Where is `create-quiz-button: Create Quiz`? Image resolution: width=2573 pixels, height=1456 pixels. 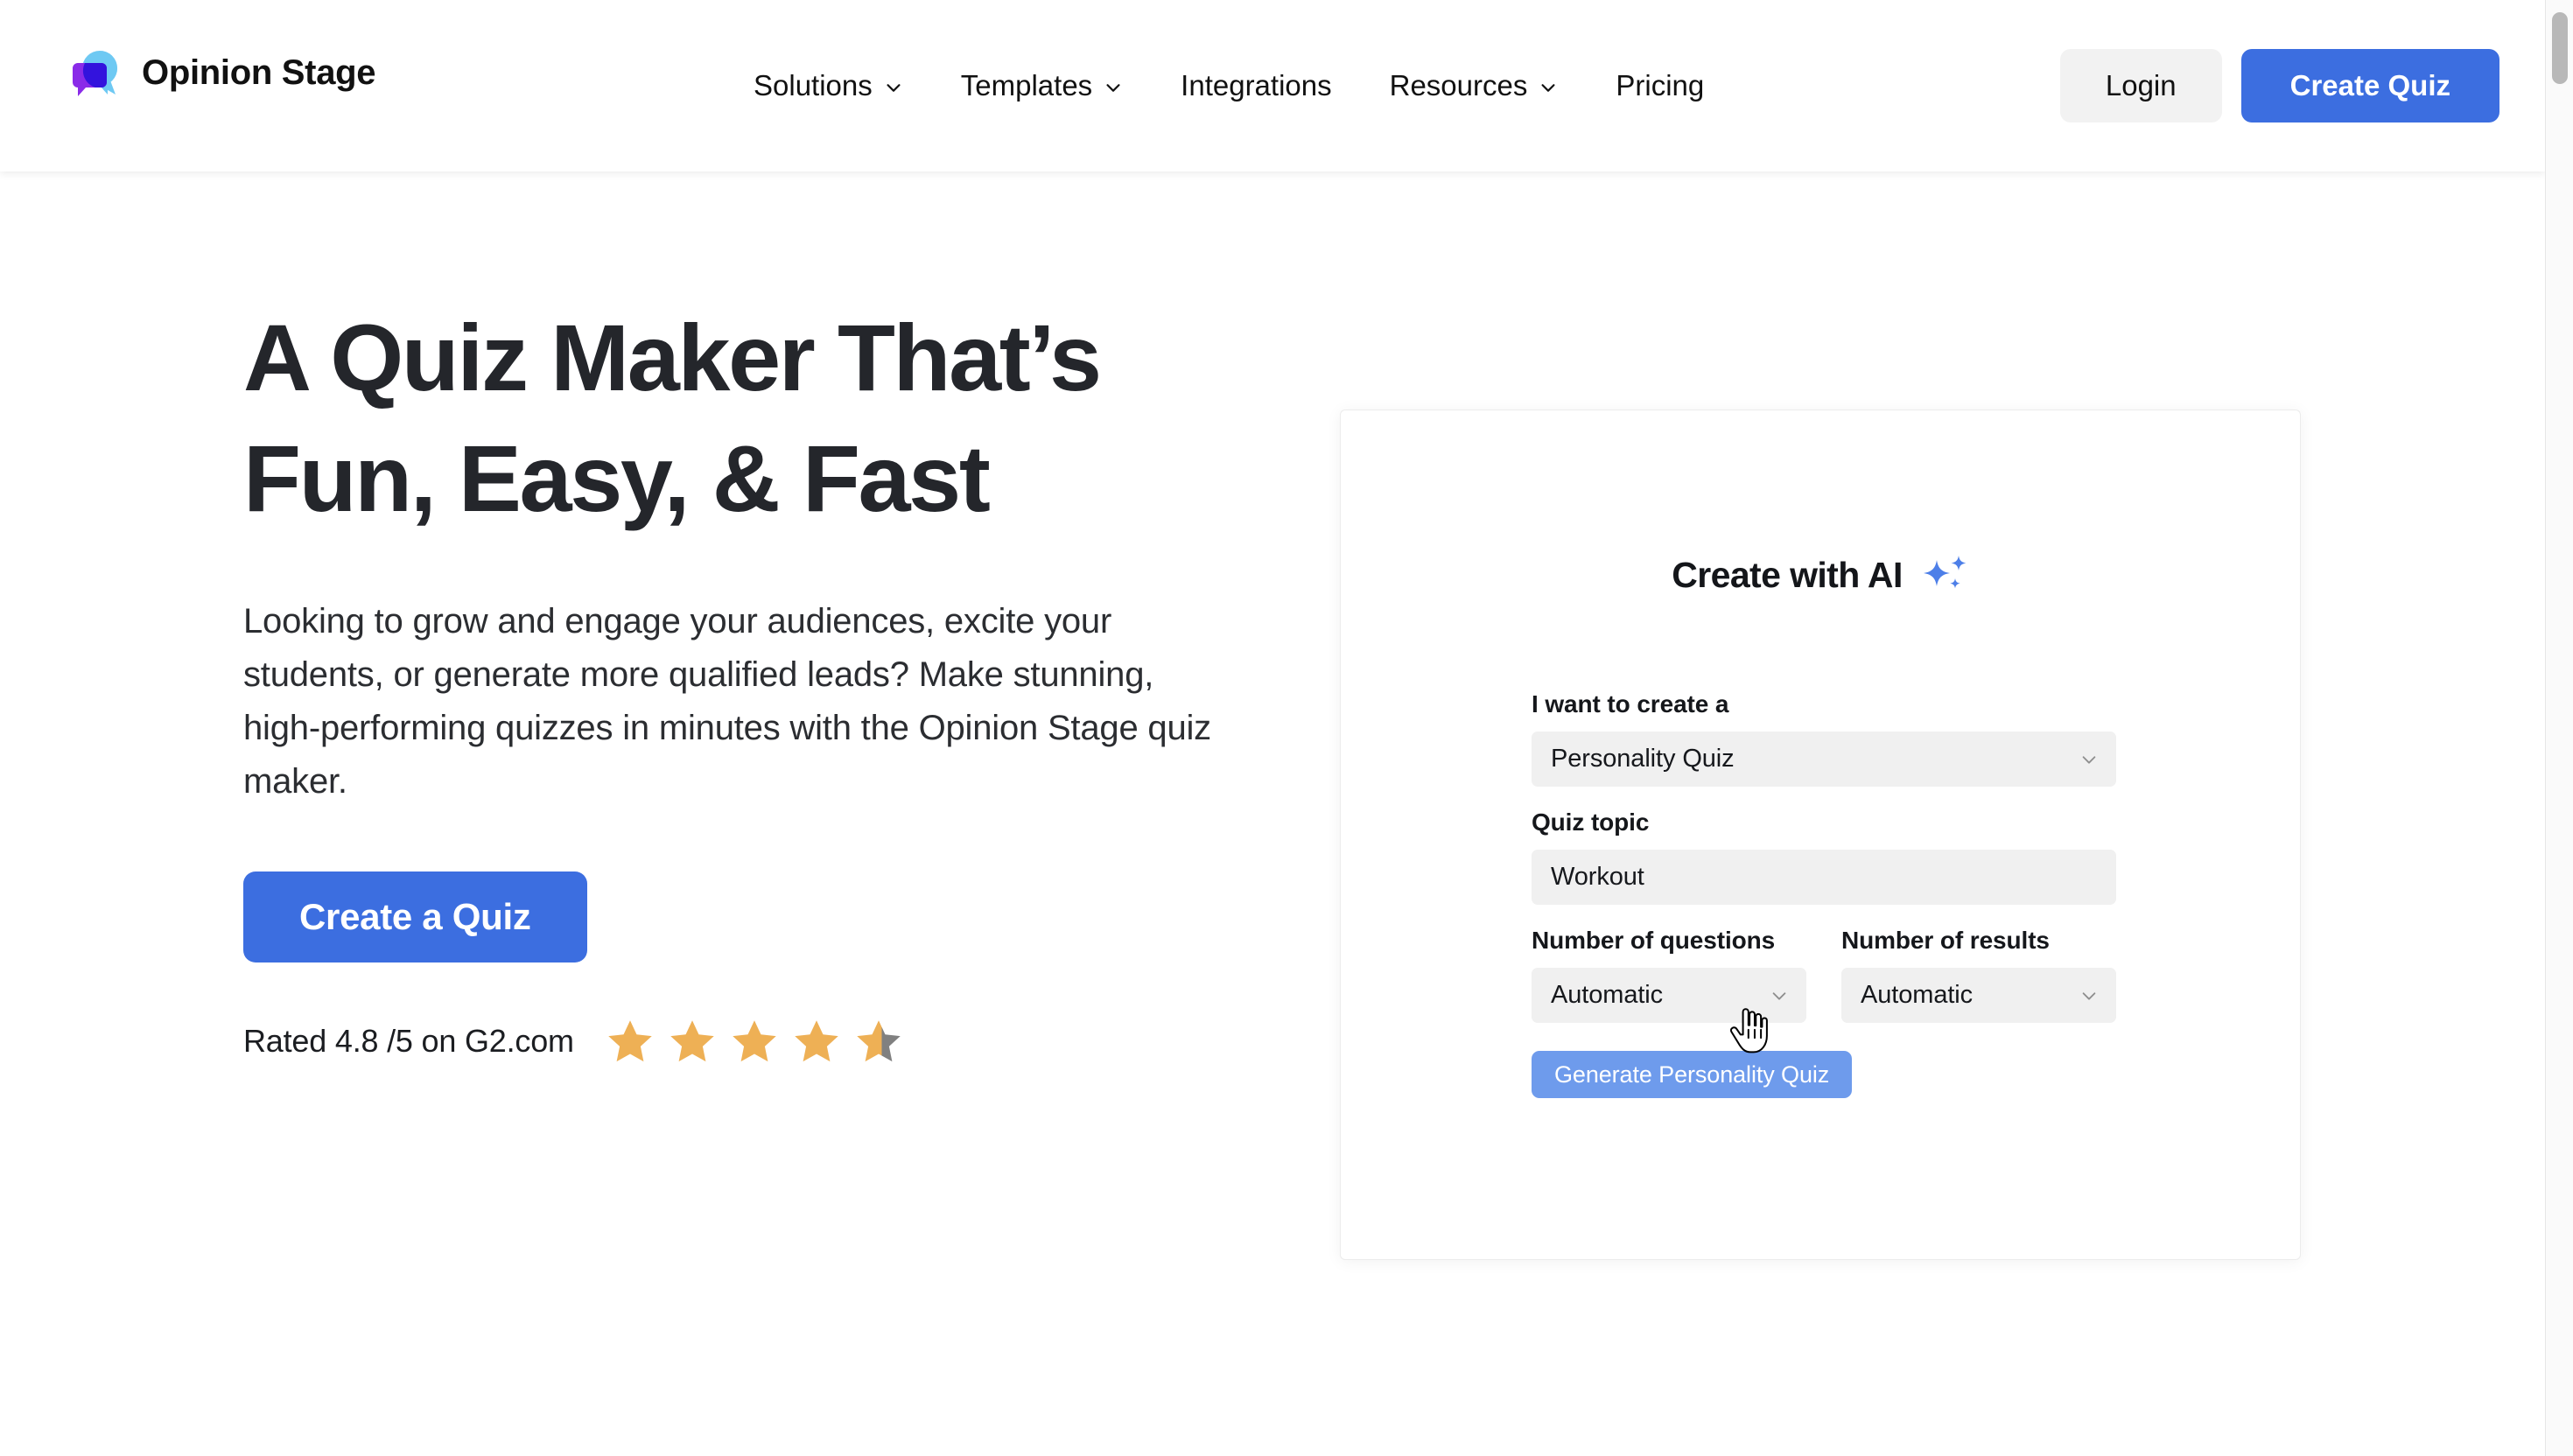 create-quiz-button: Create Quiz is located at coordinates (2369, 85).